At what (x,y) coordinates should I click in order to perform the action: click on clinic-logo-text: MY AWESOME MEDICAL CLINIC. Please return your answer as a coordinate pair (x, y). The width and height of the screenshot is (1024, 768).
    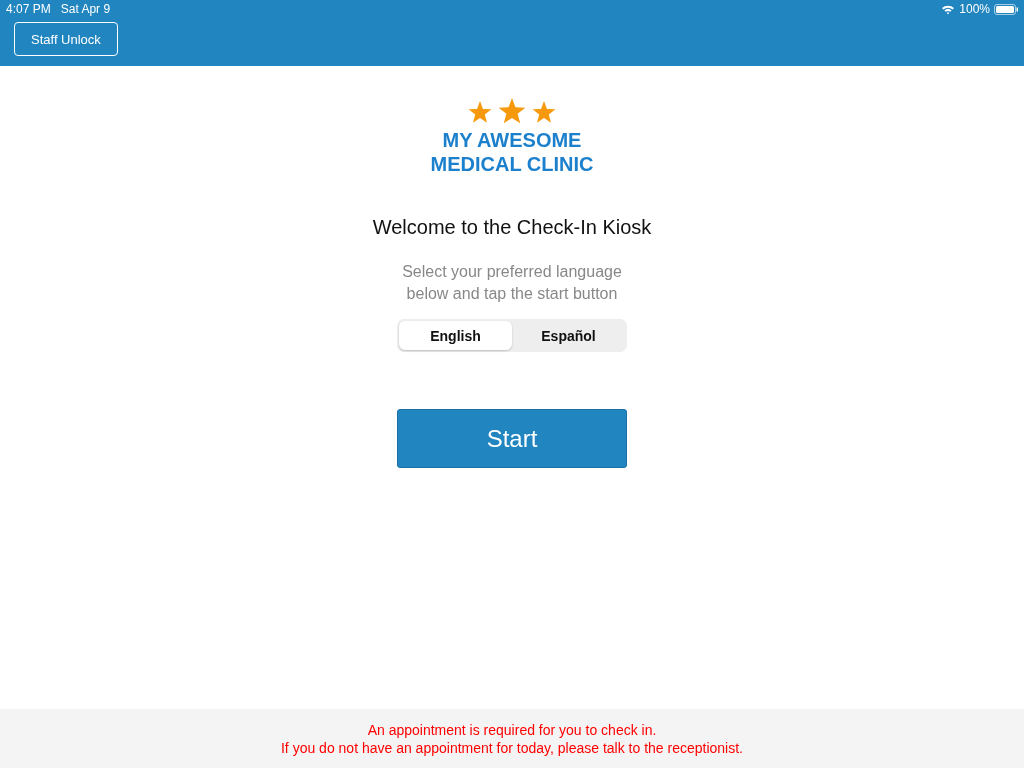
    Looking at the image, I should click on (512, 152).